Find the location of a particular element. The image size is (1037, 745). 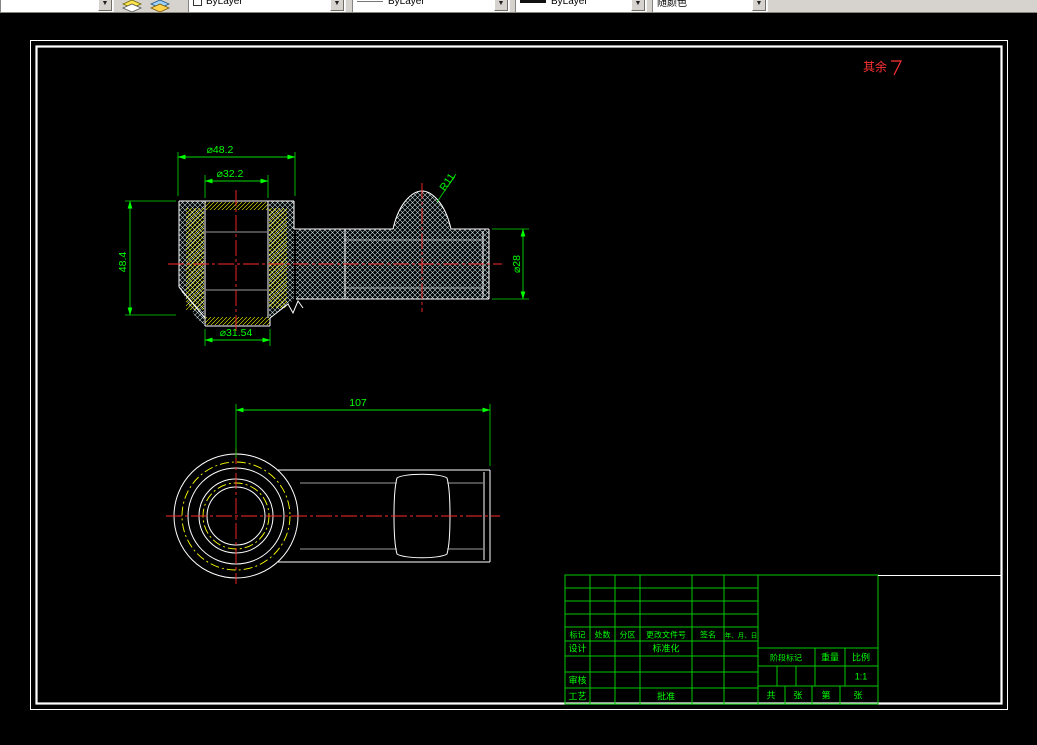

sheet-cell: 第 is located at coordinates (825, 695).